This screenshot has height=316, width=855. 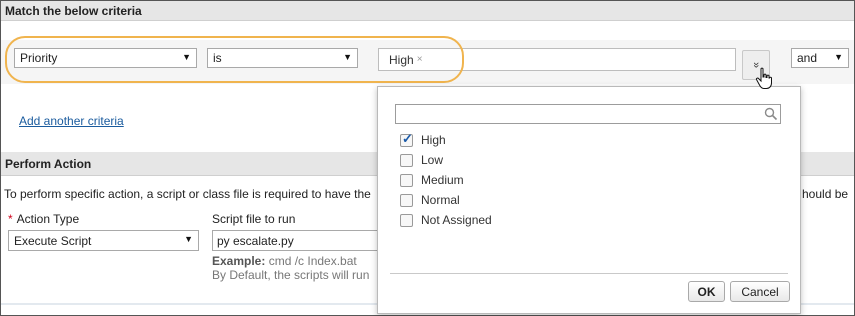 I want to click on criteria-operator-select: is ▼, so click(x=282, y=58).